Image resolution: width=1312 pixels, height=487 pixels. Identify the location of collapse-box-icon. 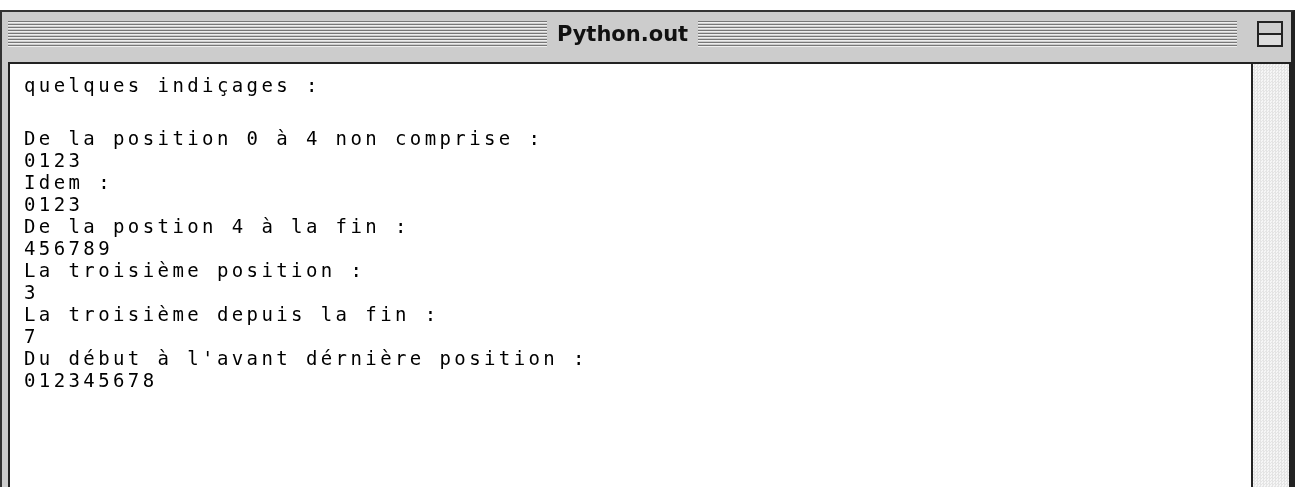
(1270, 34).